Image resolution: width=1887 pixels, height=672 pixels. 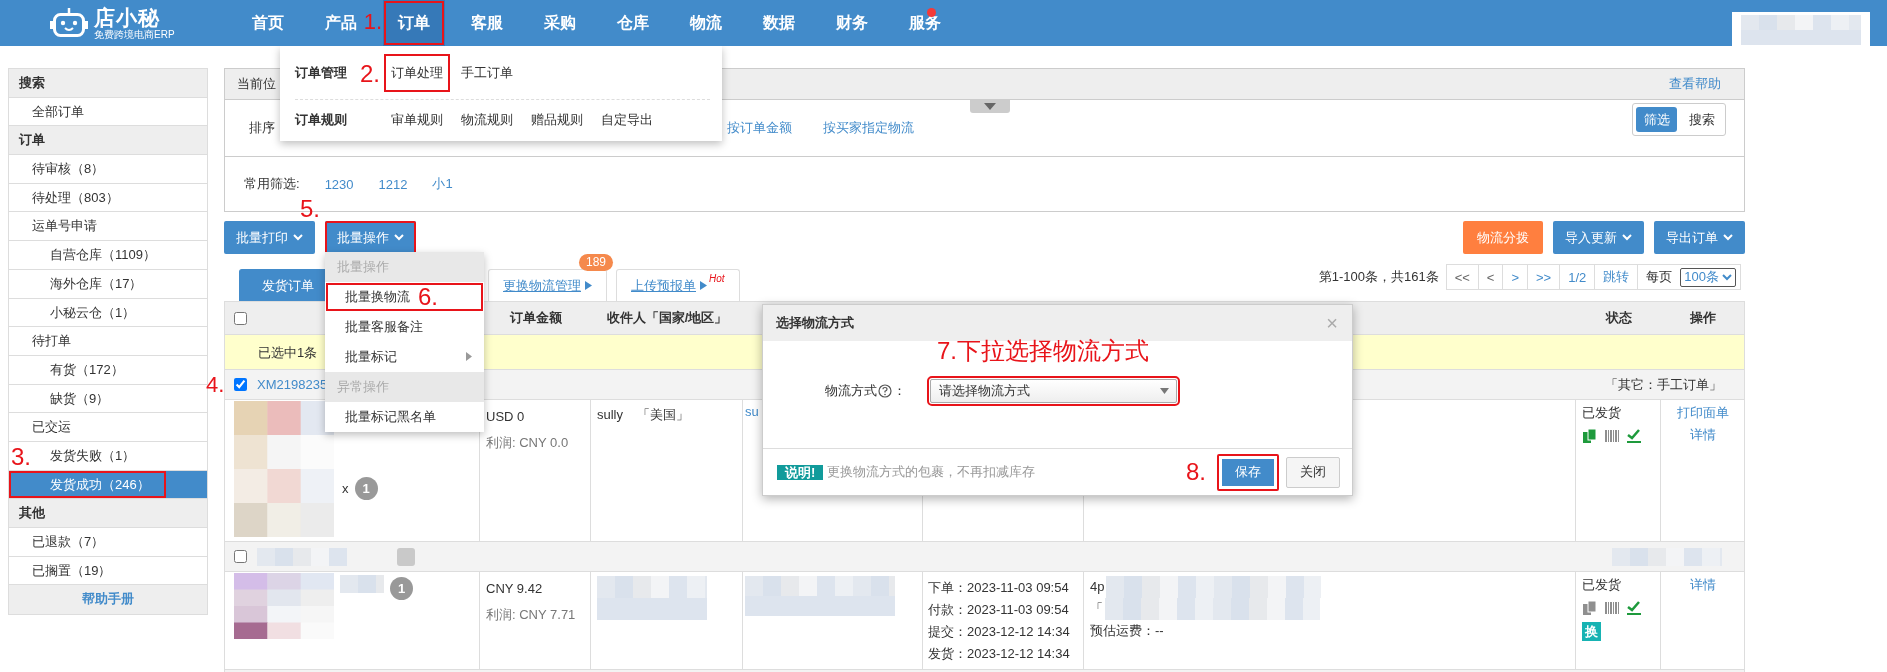 I want to click on logistics-text: 「, so click(x=1096, y=609).